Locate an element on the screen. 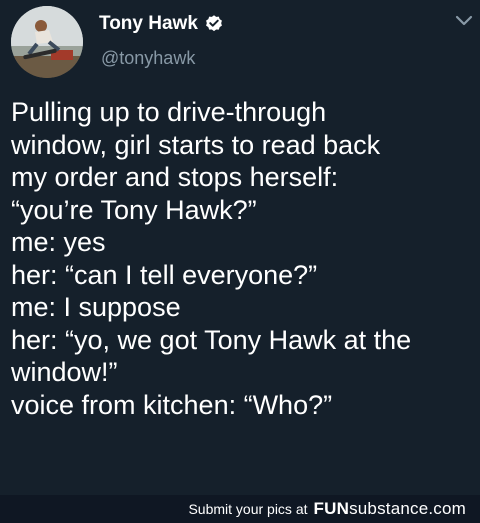 This screenshot has width=480, height=523. avatar is located at coordinates (47, 42).